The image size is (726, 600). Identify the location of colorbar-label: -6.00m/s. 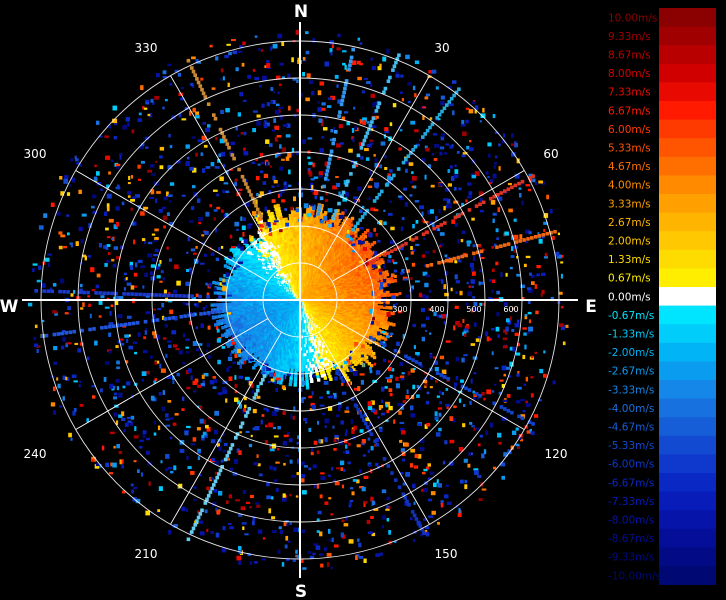
(631, 465).